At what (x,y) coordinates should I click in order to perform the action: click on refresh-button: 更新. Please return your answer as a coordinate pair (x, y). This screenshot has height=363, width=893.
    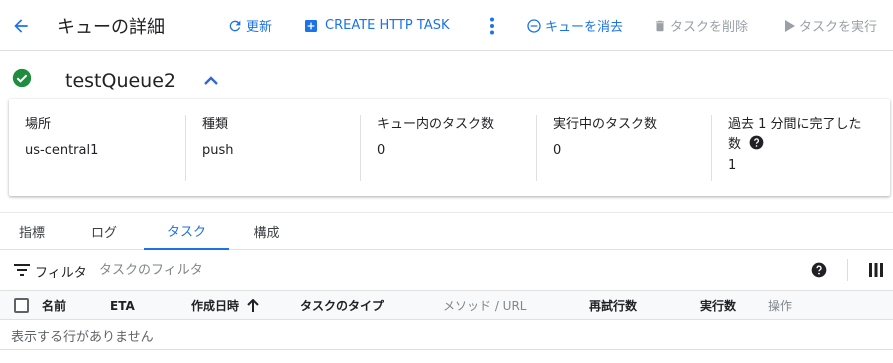
    Looking at the image, I should click on (249, 25).